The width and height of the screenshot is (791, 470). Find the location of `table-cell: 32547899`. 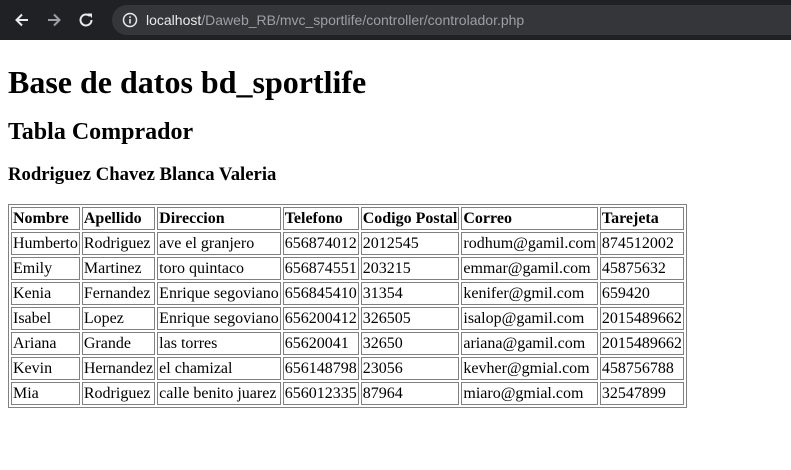

table-cell: 32547899 is located at coordinates (641, 393).